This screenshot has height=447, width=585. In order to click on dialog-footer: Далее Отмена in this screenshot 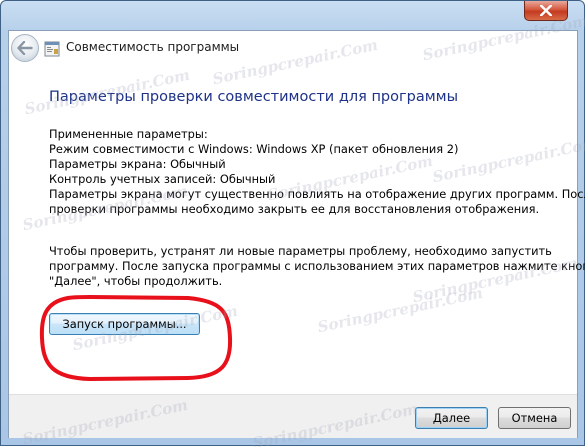, I will do `click(293, 416)`.